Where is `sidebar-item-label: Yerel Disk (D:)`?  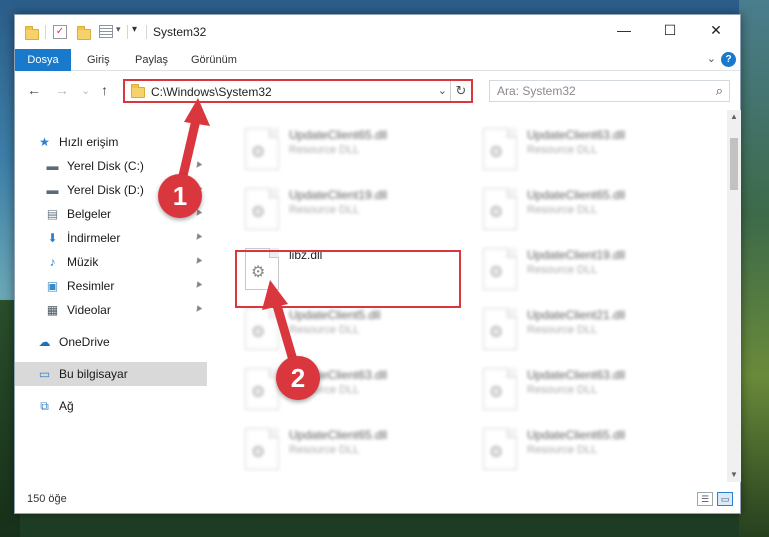 sidebar-item-label: Yerel Disk (D:) is located at coordinates (105, 190).